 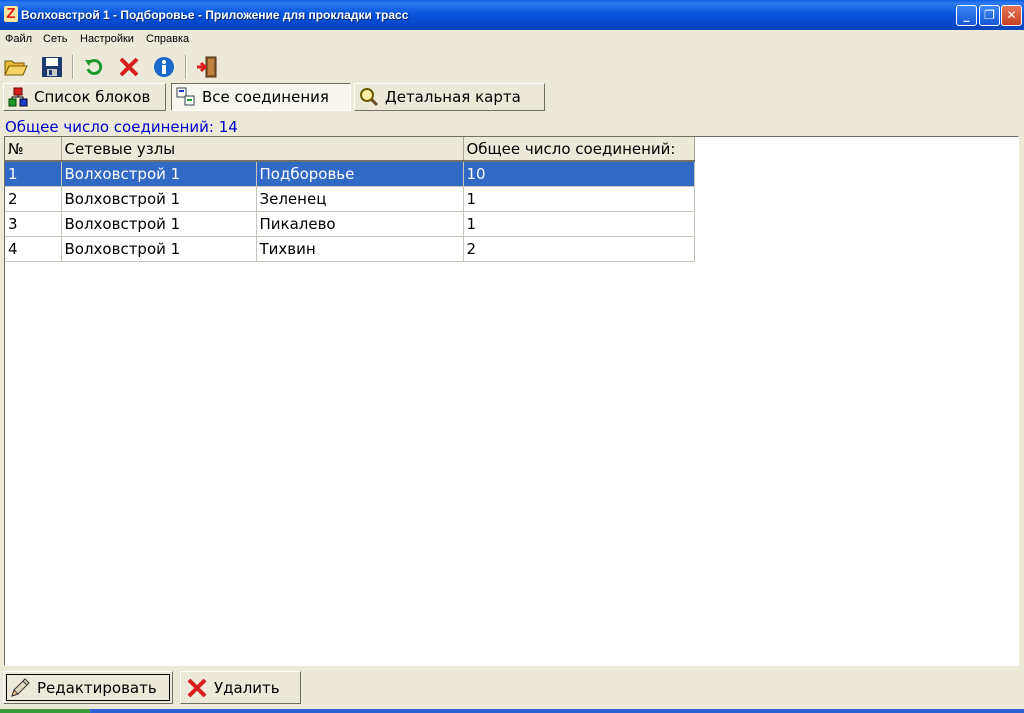 What do you see at coordinates (579, 149) in the screenshot?
I see `header-connection-count: Общее число соединений:` at bounding box center [579, 149].